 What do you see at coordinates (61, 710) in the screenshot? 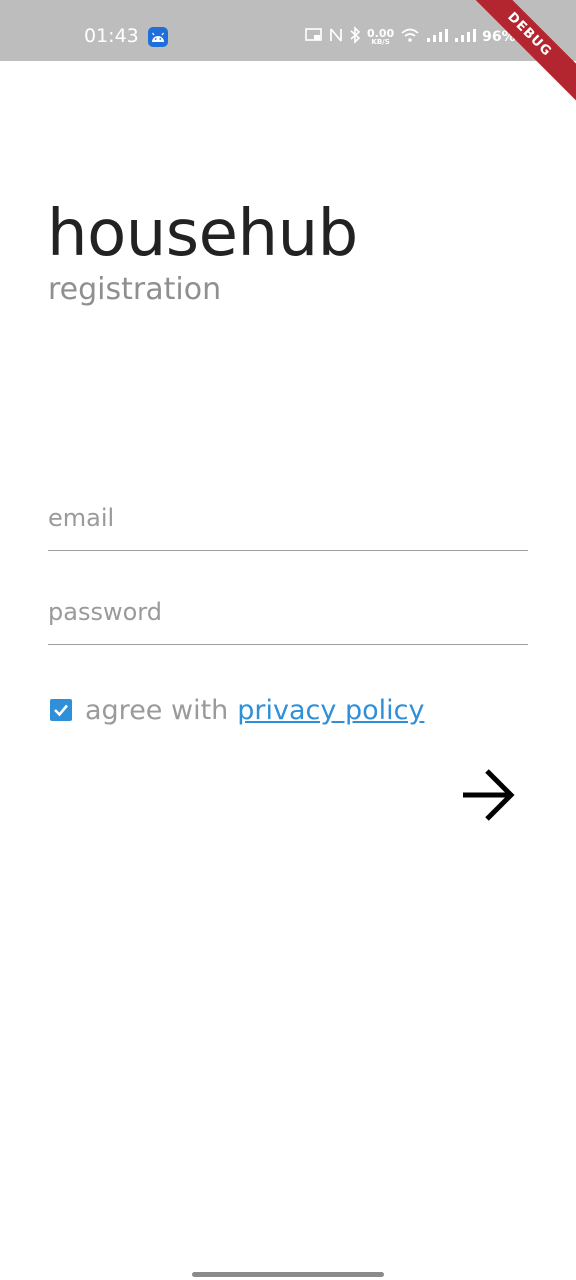
I see `agree-checkbox` at bounding box center [61, 710].